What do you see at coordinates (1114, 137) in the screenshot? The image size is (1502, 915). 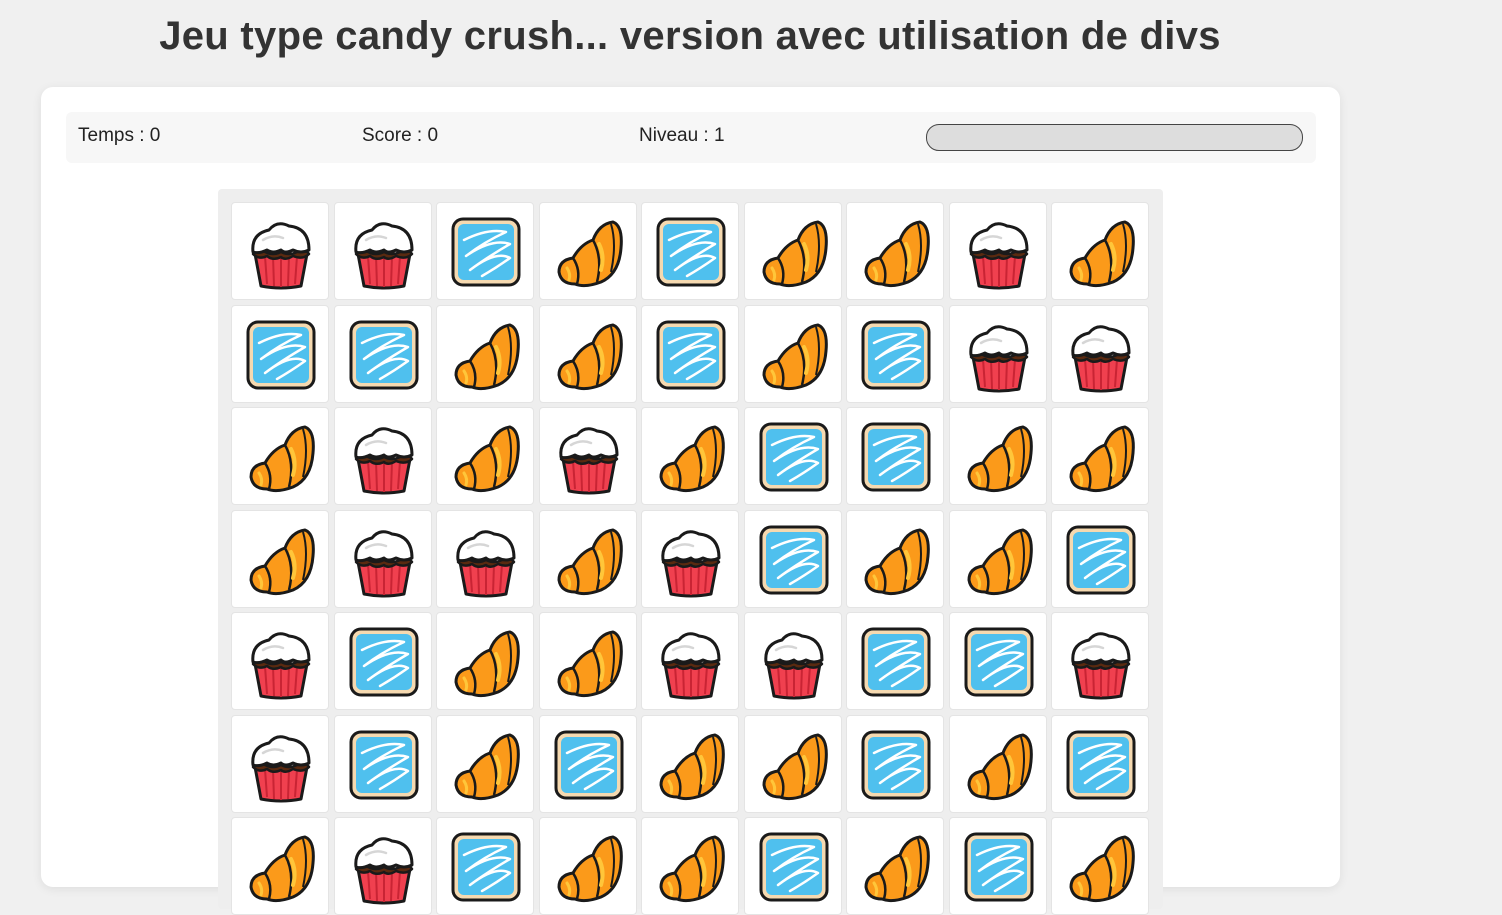 I see `level-progress-bar` at bounding box center [1114, 137].